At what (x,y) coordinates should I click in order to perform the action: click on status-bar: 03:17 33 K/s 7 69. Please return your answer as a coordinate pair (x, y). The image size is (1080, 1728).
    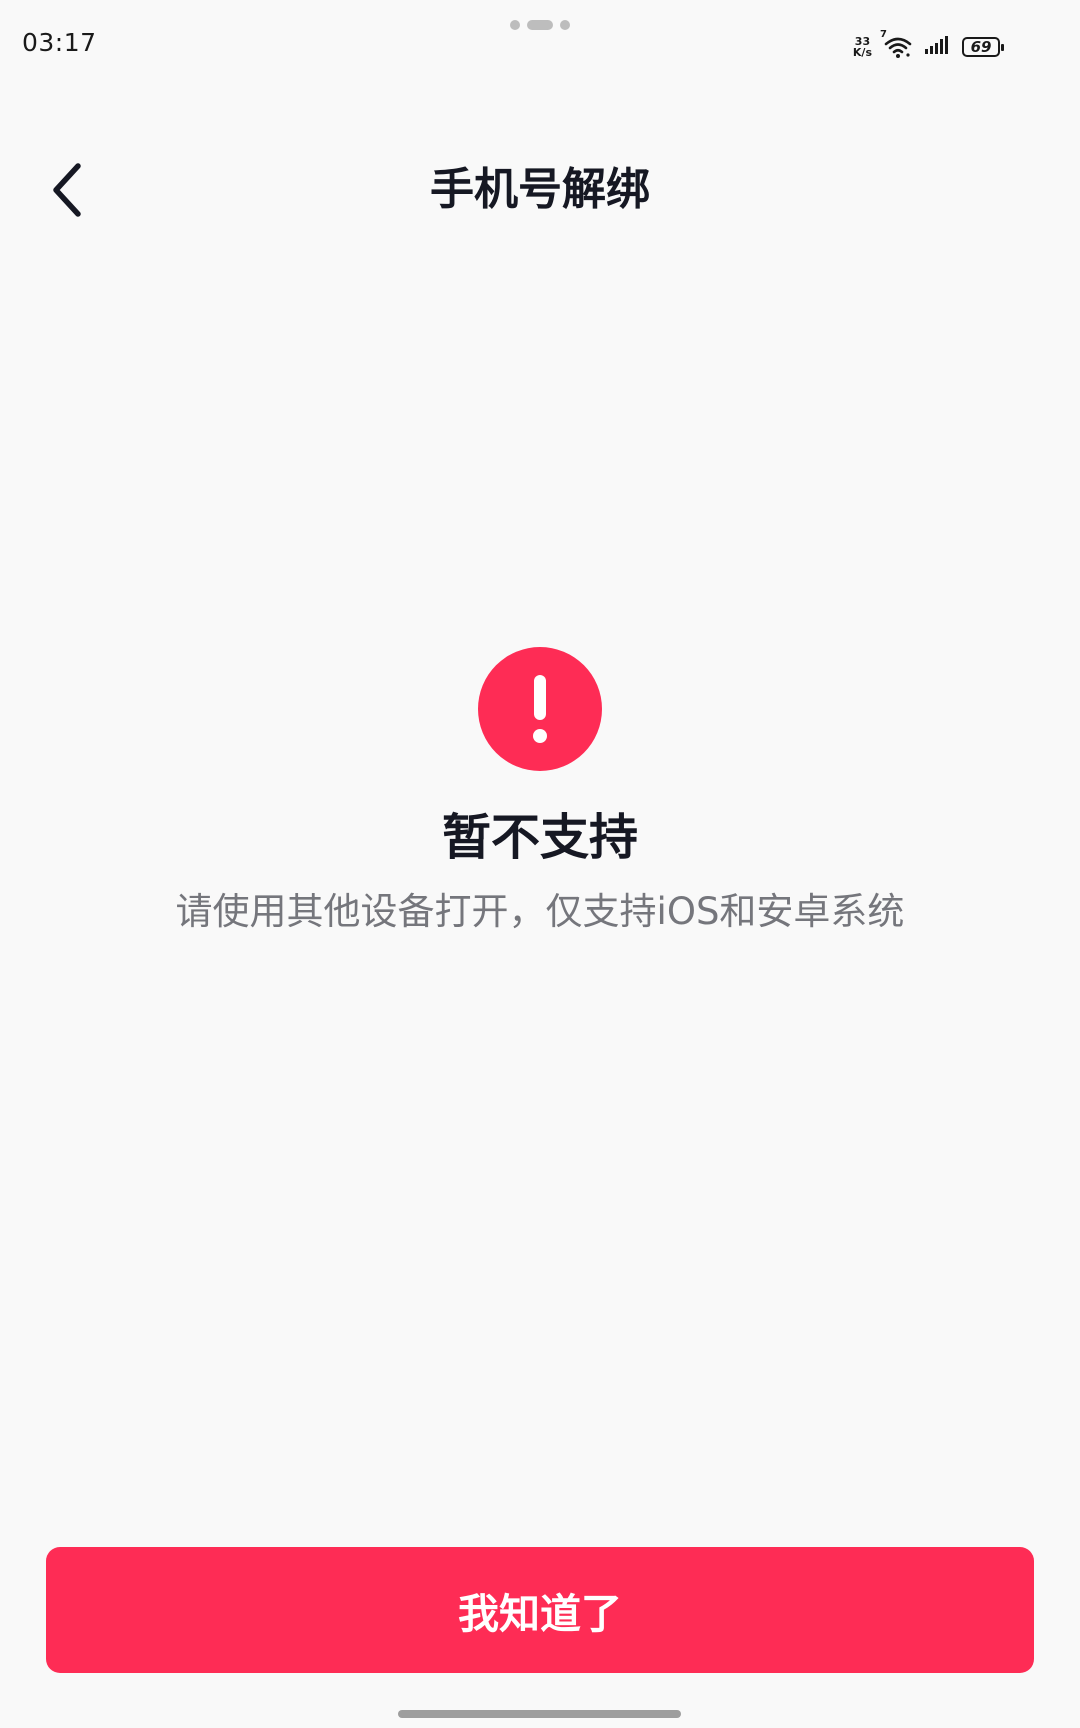
    Looking at the image, I should click on (540, 47).